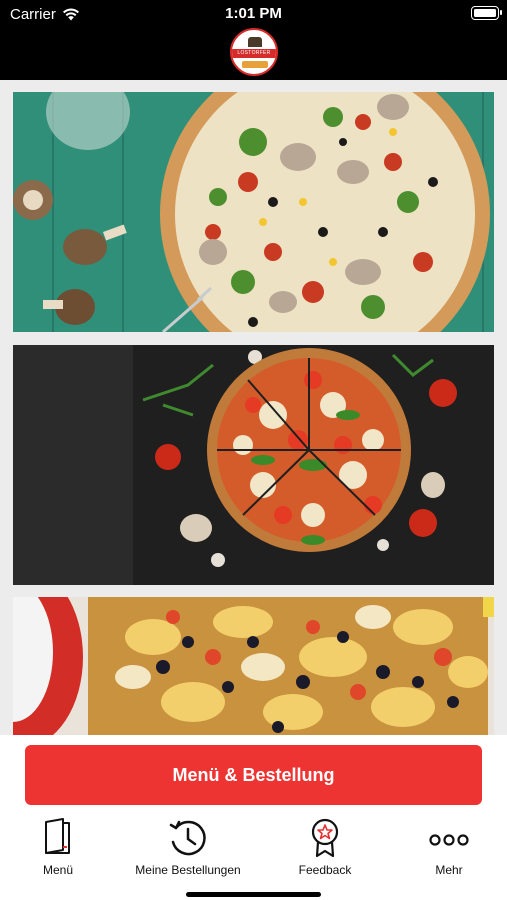 This screenshot has height=900, width=507. Describe the element at coordinates (187, 838) in the screenshot. I see `history-clock-icon` at that location.